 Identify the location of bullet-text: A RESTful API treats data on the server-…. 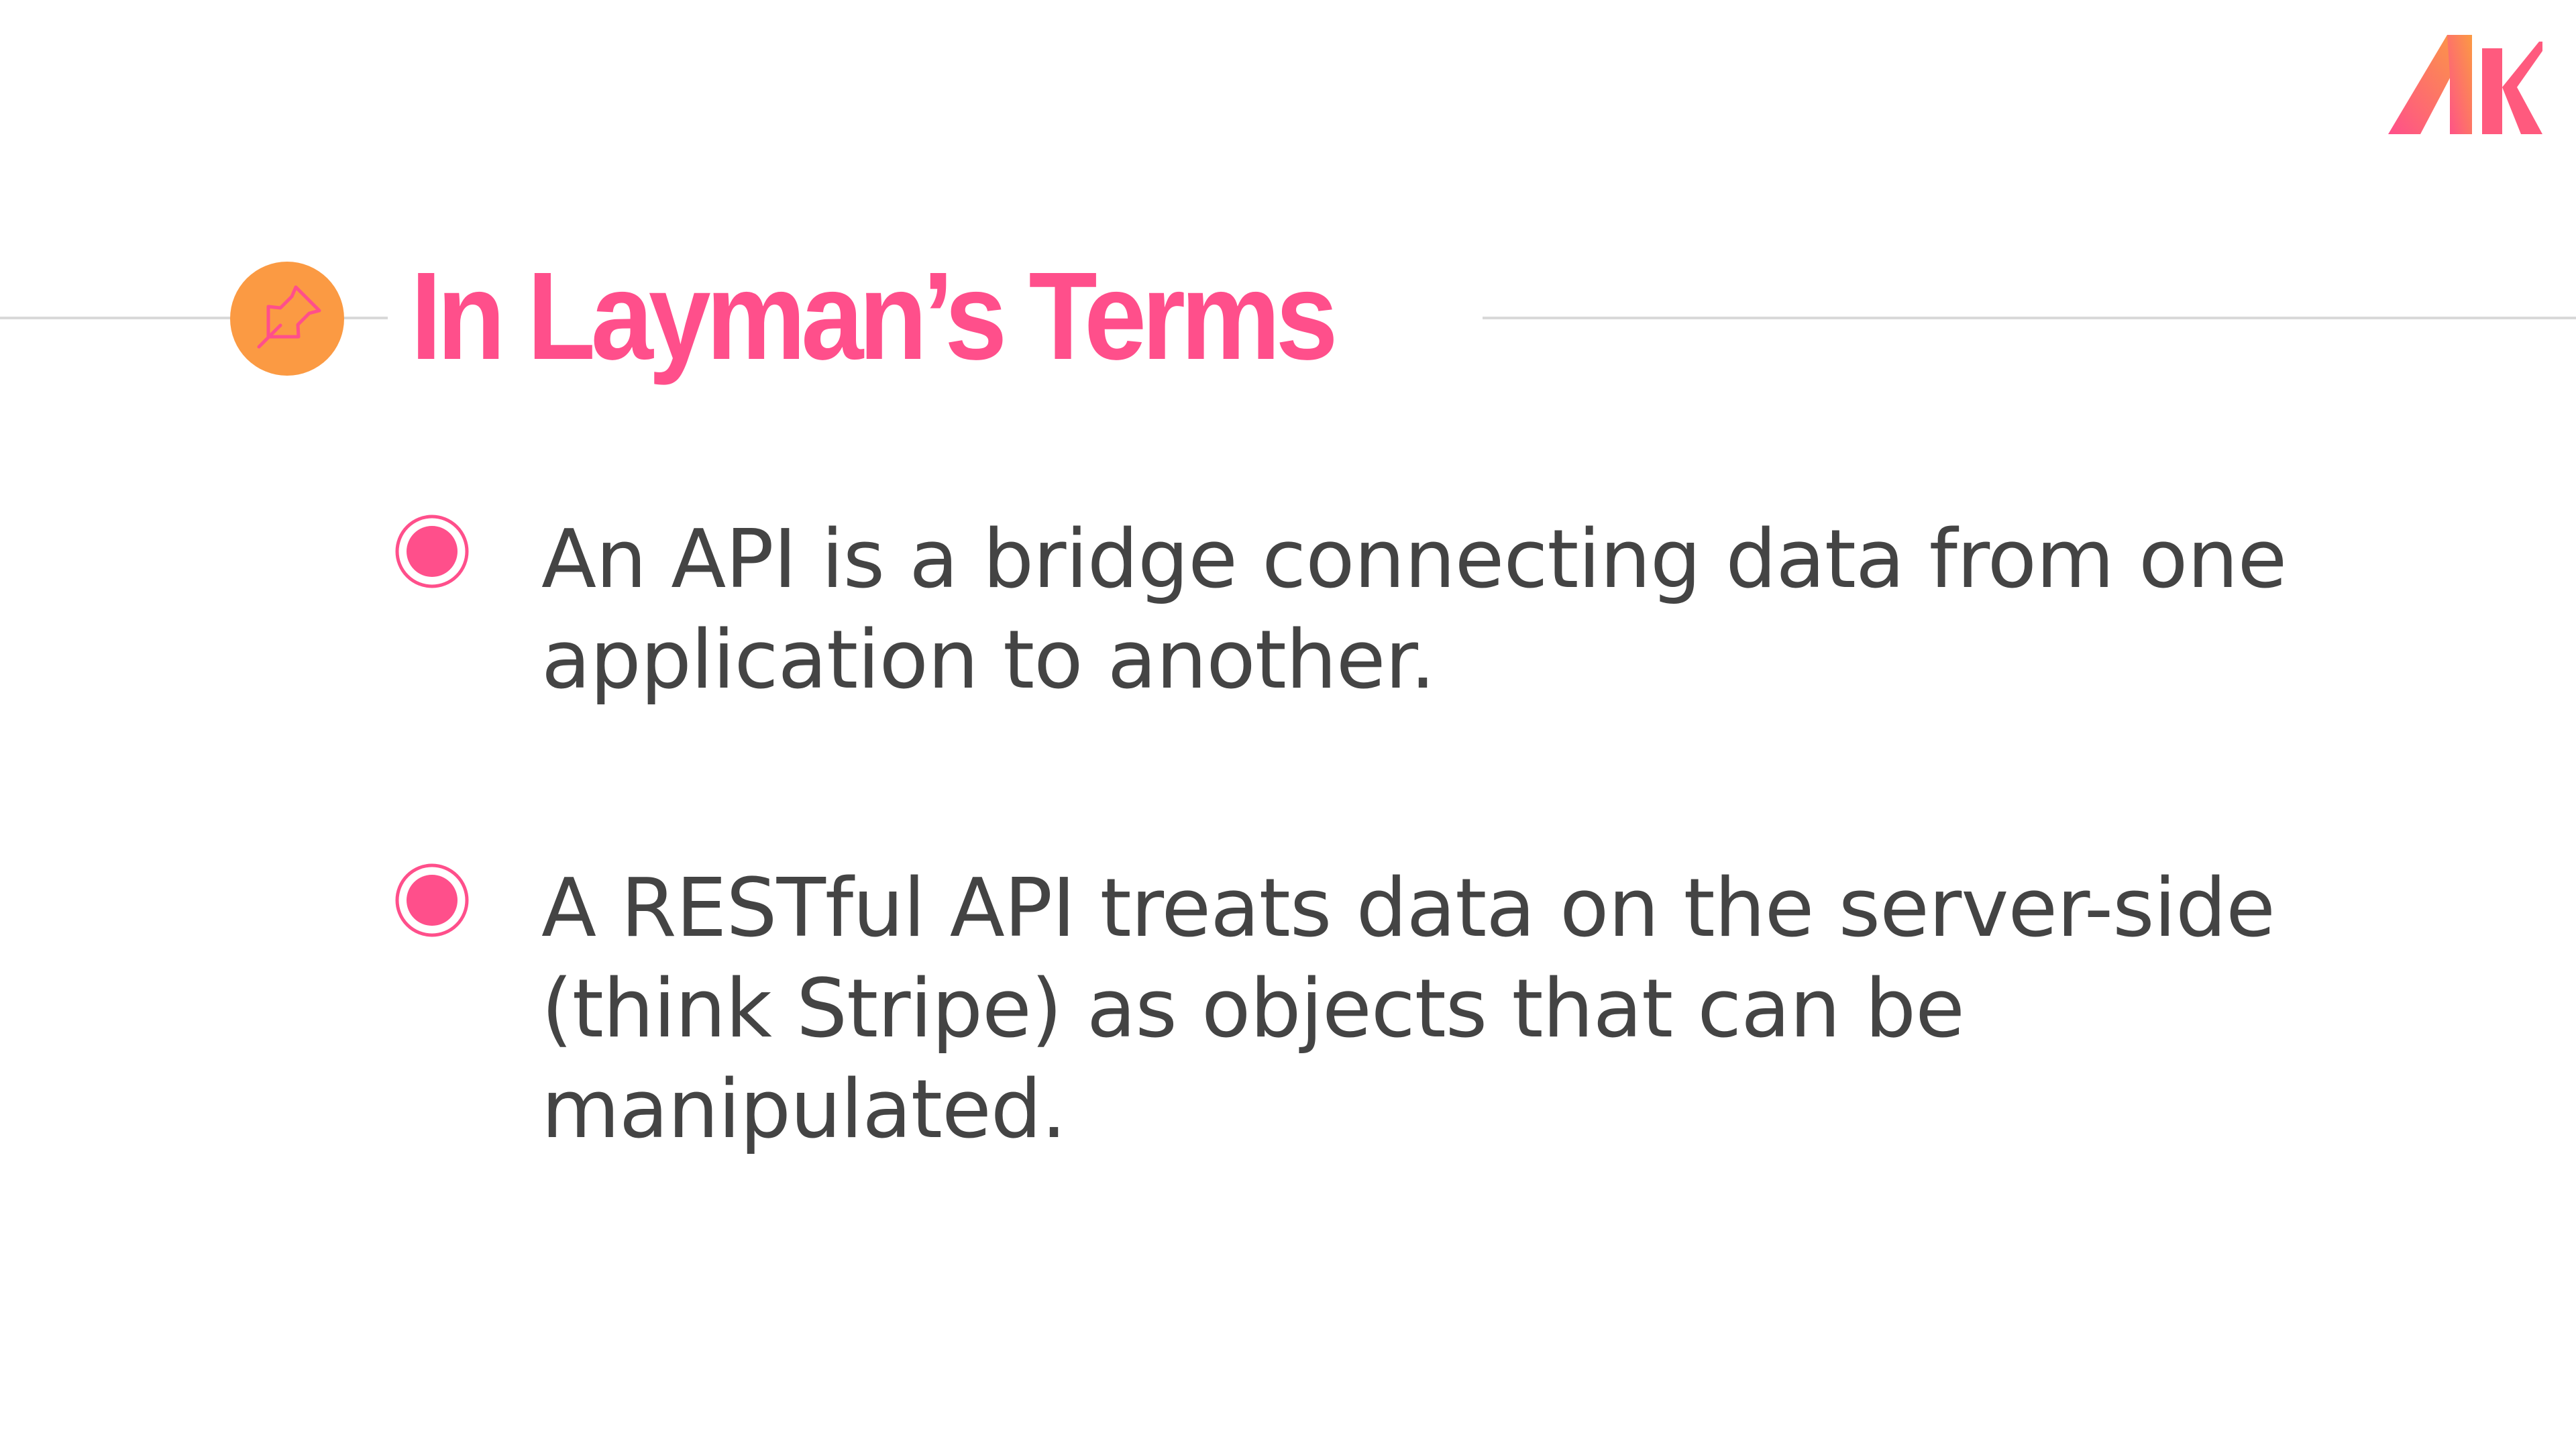
(1408, 1009).